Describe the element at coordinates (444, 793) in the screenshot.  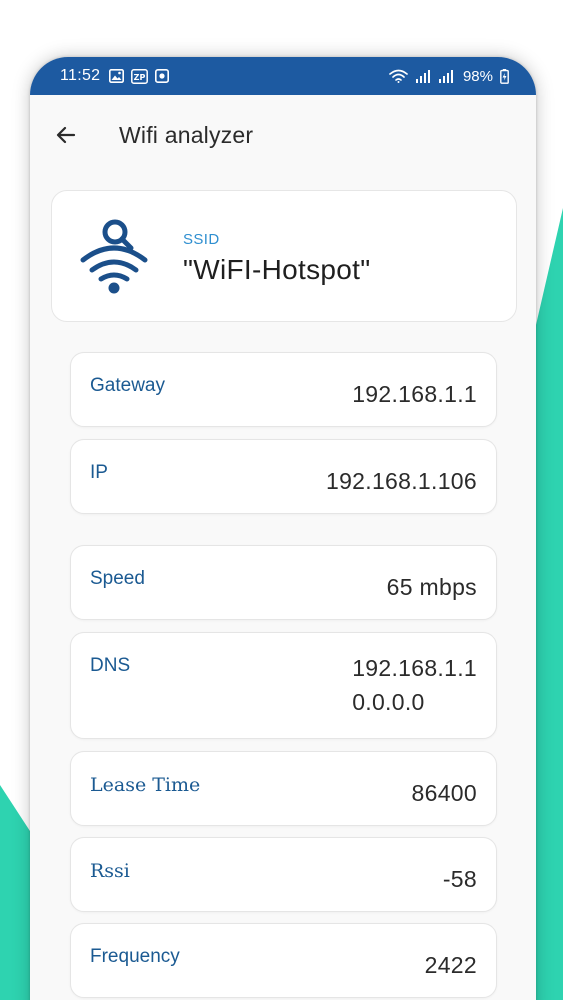
I see `info-value: 86400` at that location.